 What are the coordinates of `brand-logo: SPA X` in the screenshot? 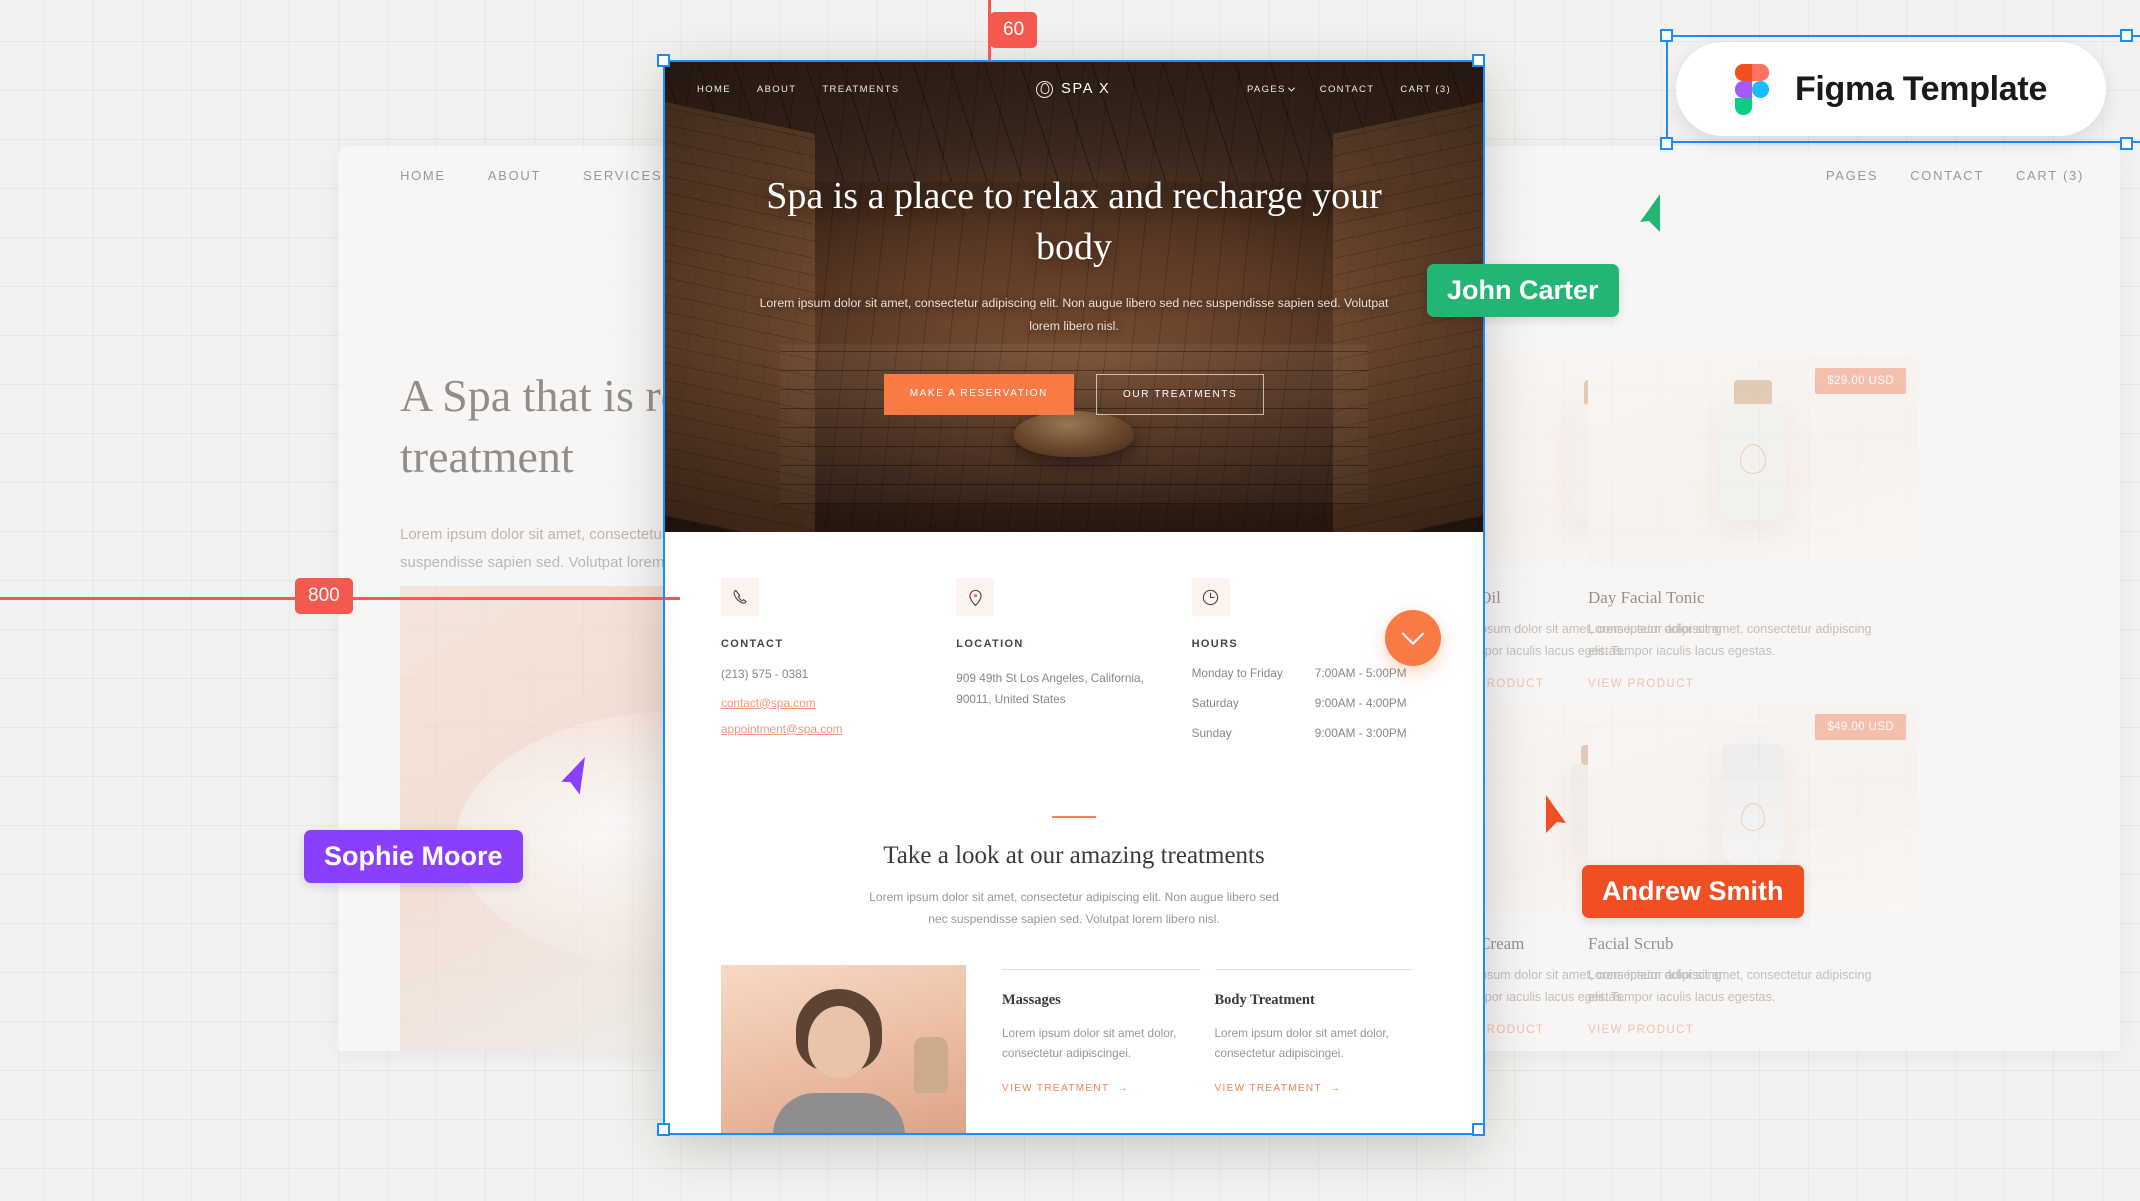 It's located at (1073, 89).